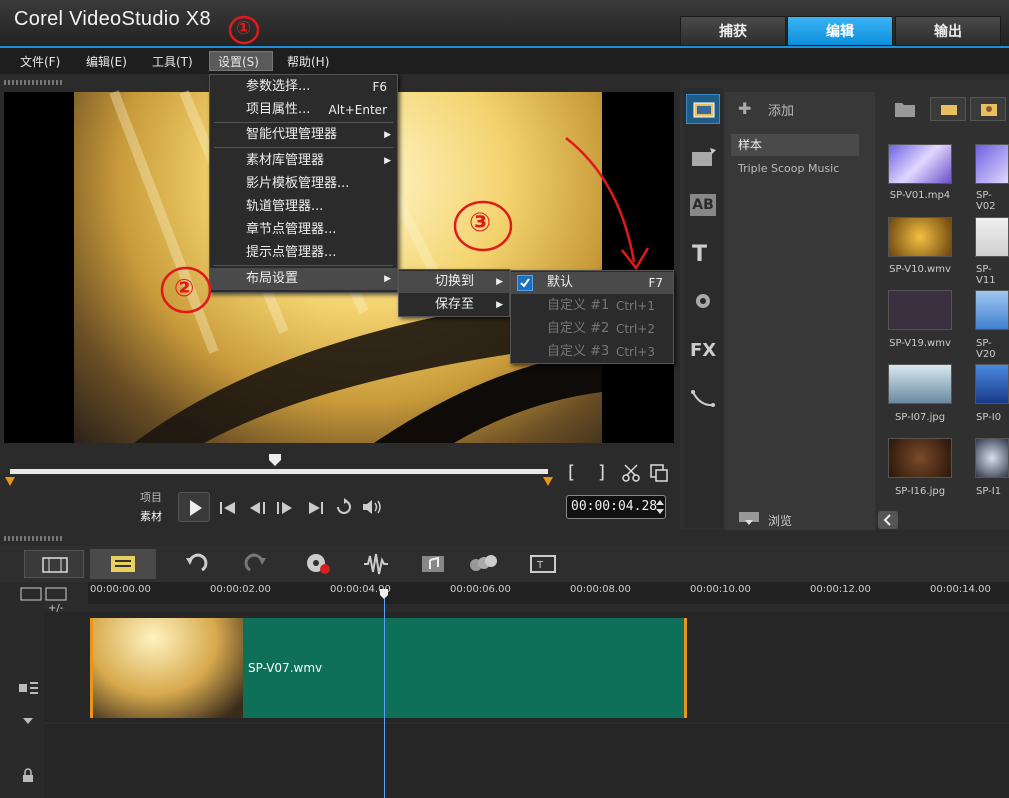 The height and width of the screenshot is (798, 1009). Describe the element at coordinates (228, 509) in the screenshot. I see `home-button` at that location.